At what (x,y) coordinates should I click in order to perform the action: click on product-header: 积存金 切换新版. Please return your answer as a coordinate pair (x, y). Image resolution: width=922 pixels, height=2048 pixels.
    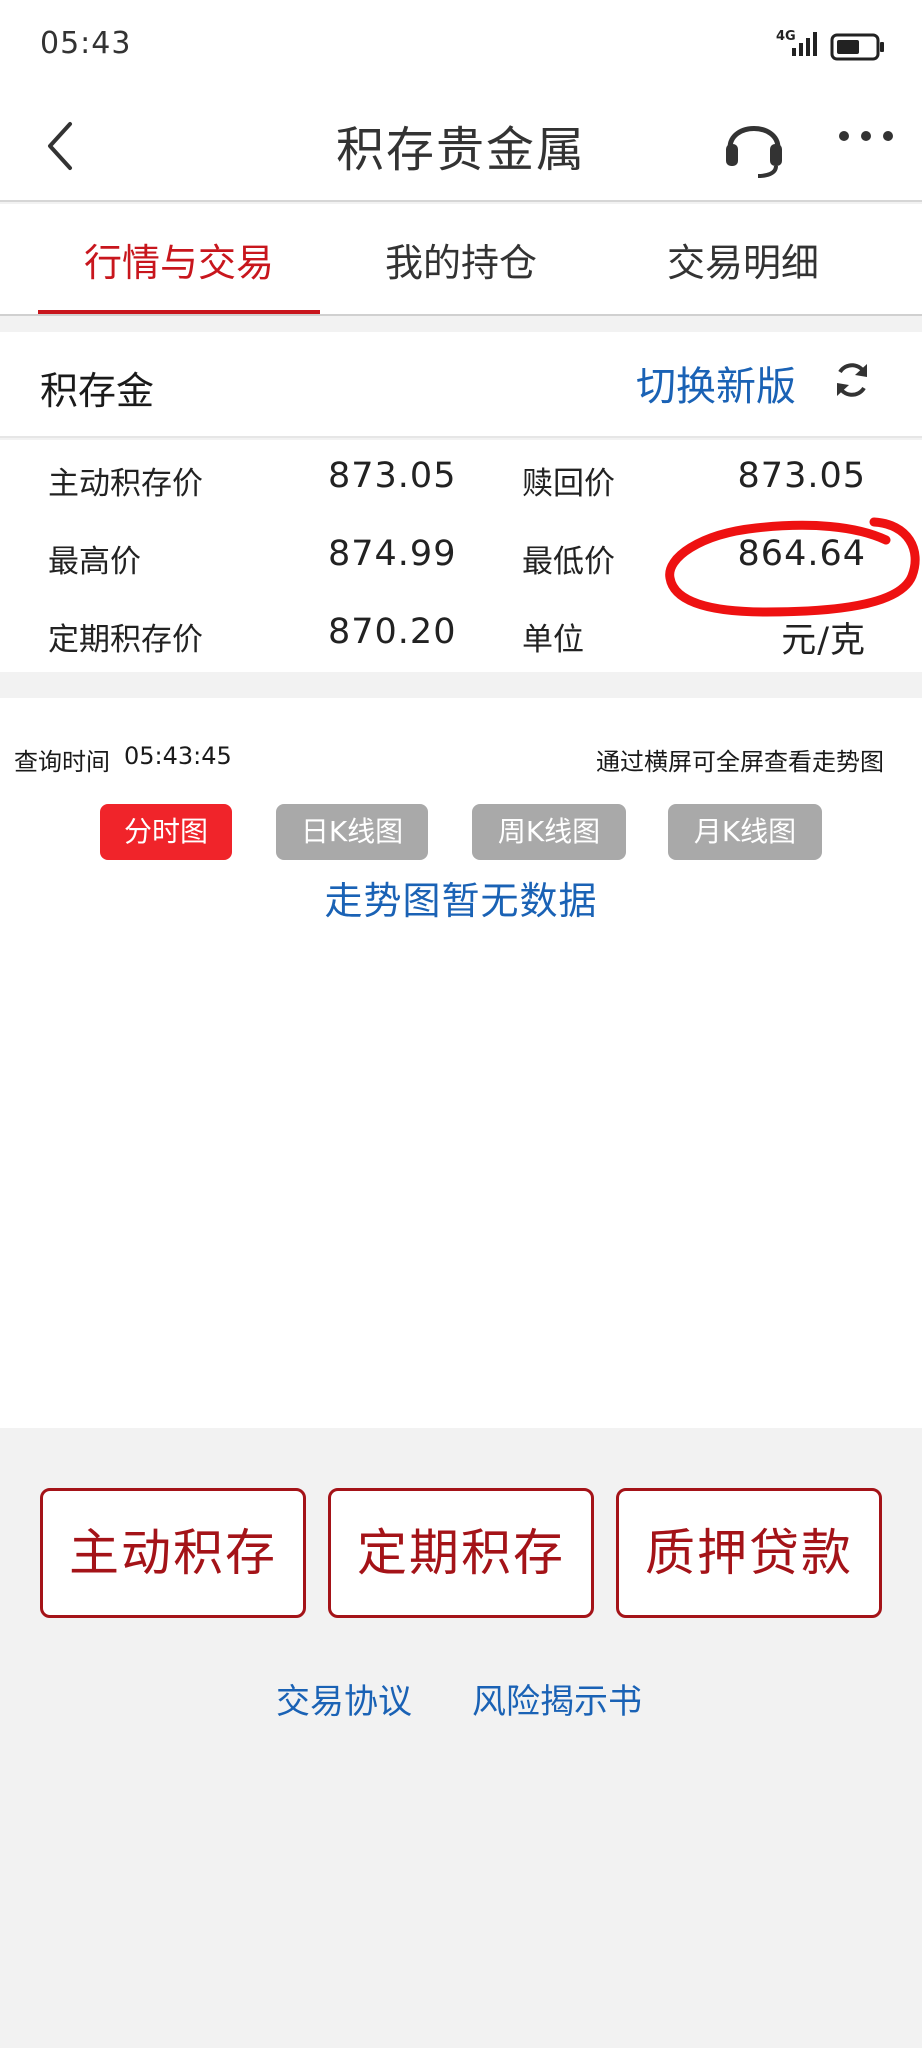
    Looking at the image, I should click on (461, 385).